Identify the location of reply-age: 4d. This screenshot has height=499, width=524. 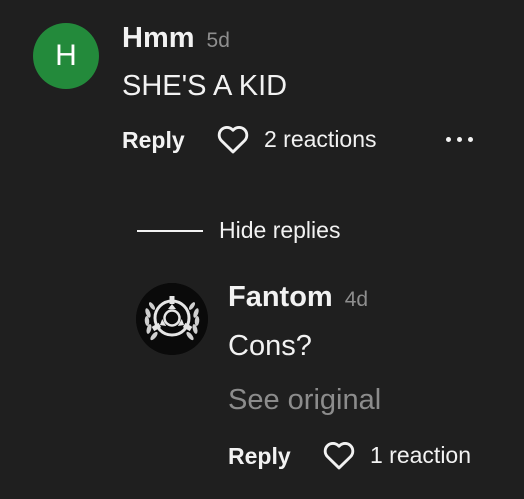
(356, 299).